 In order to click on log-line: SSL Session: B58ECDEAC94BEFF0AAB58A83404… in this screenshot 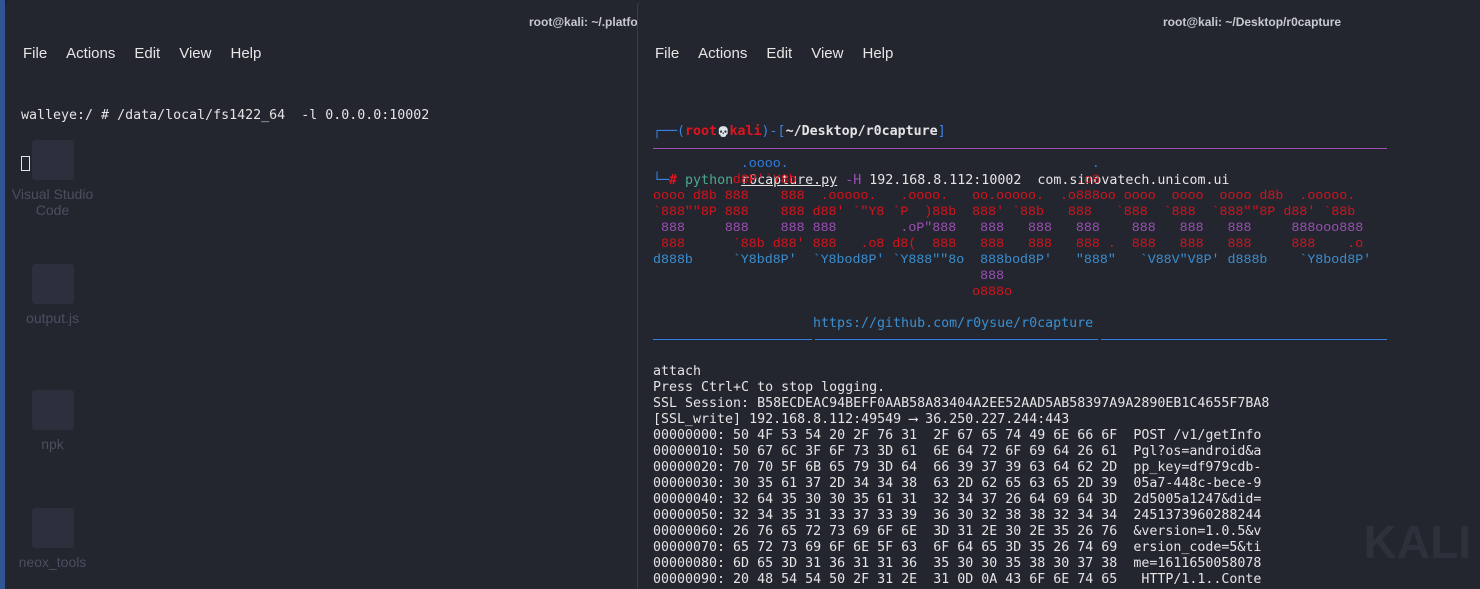, I will do `click(961, 403)`.